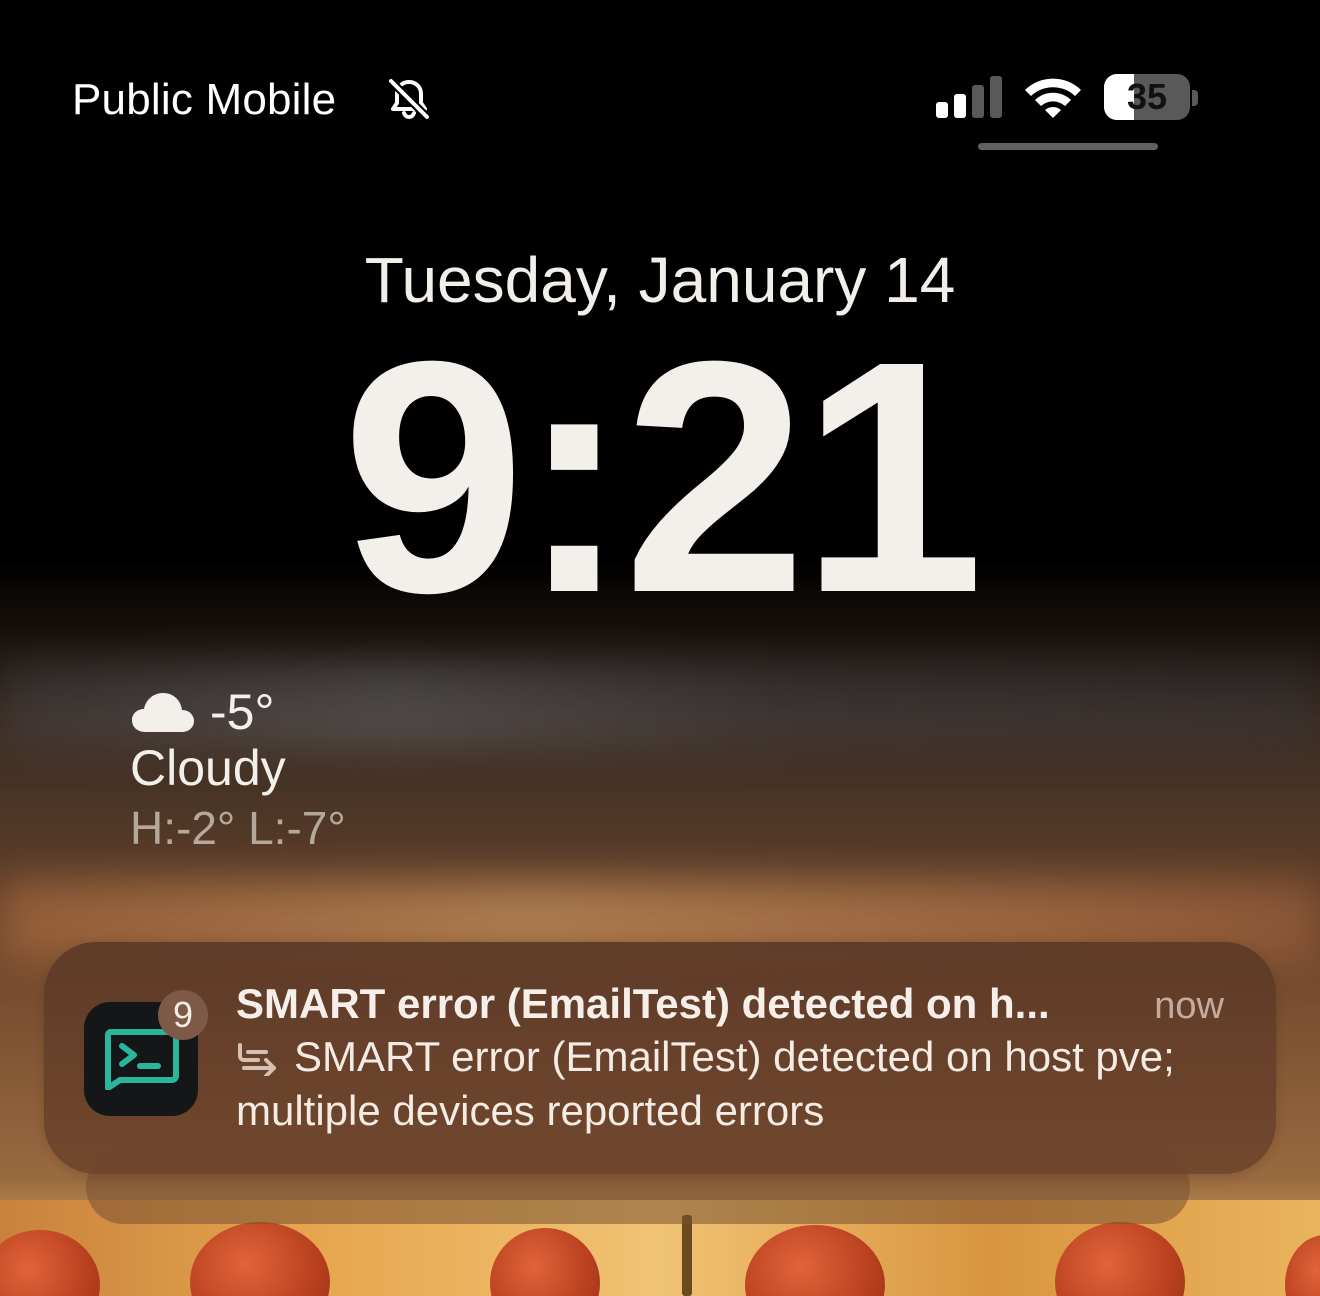 This screenshot has width=1320, height=1296. Describe the element at coordinates (409, 99) in the screenshot. I see `bell-slash-icon` at that location.